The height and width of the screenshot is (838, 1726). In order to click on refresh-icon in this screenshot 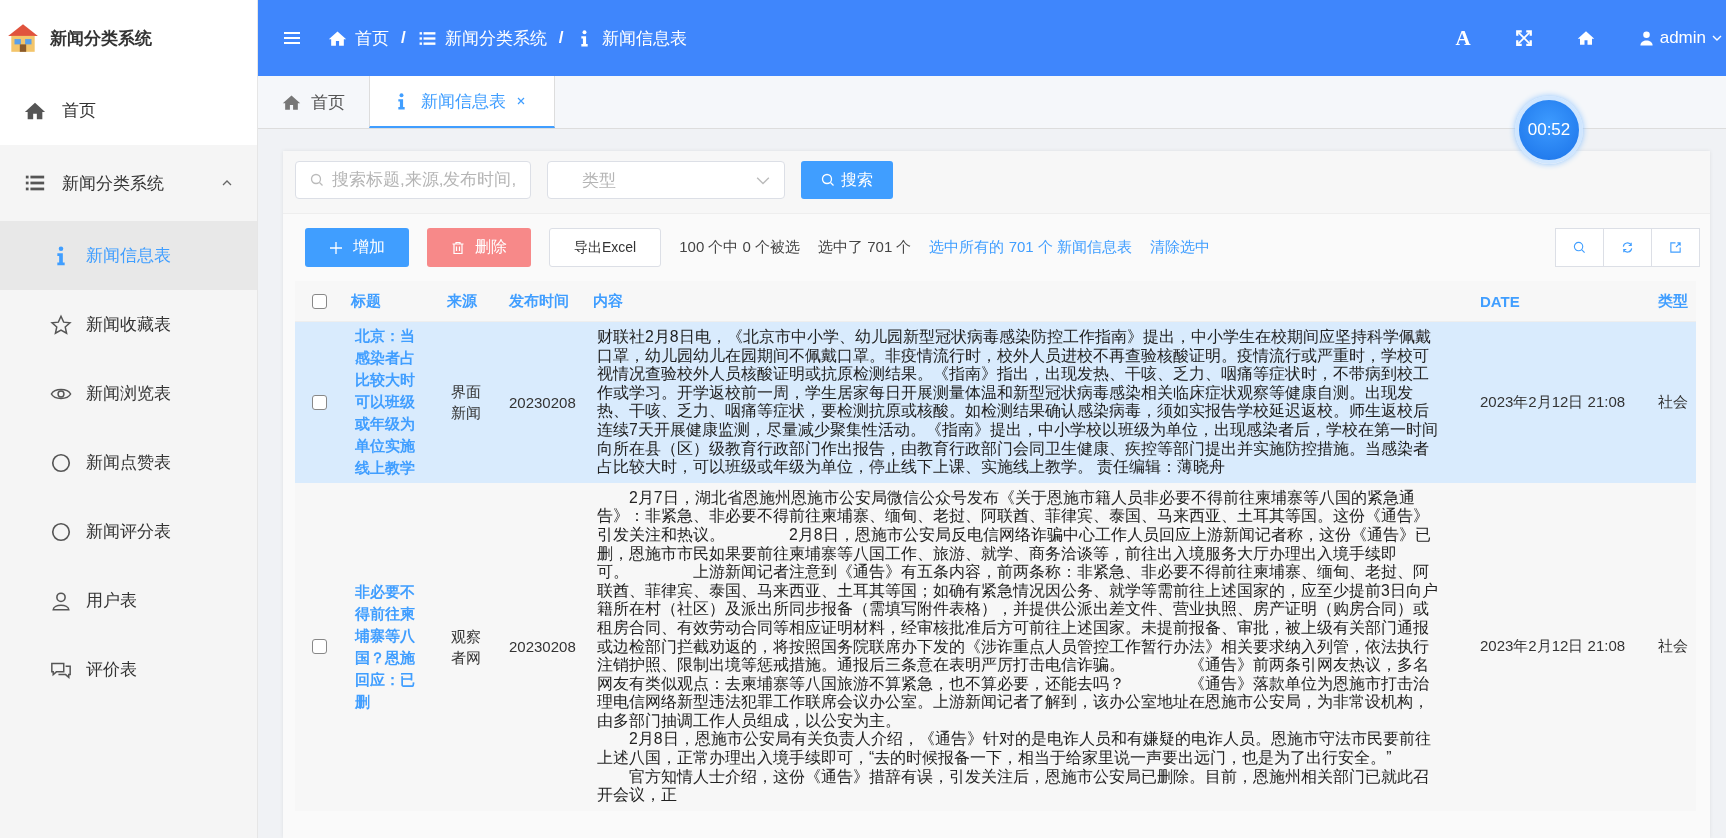, I will do `click(1627, 247)`.